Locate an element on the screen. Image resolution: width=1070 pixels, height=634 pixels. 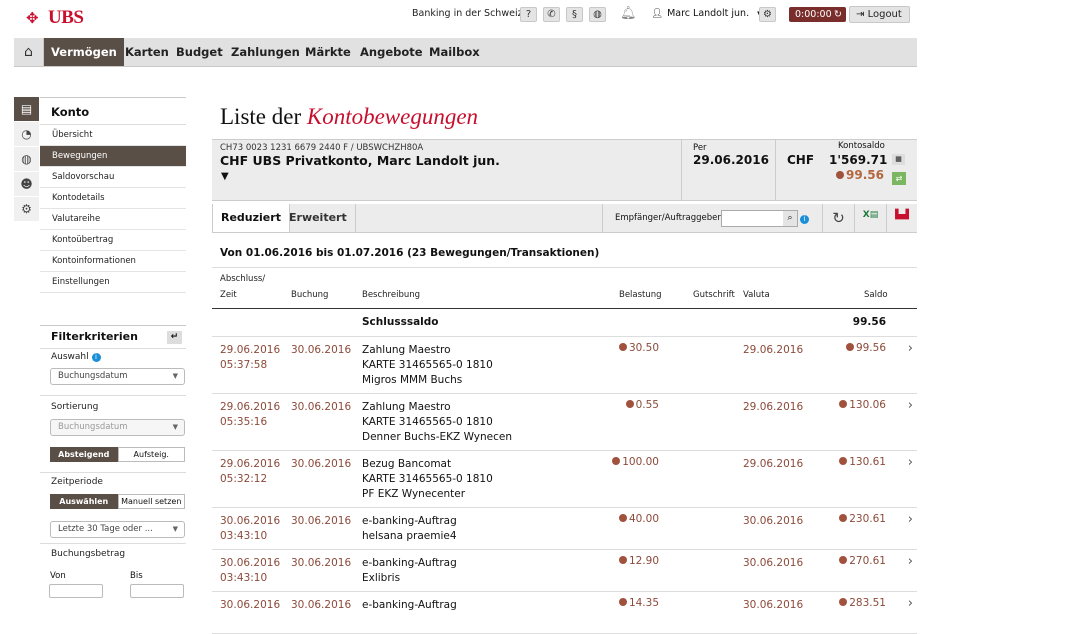
logout-button: ⇥ Logout is located at coordinates (879, 14).